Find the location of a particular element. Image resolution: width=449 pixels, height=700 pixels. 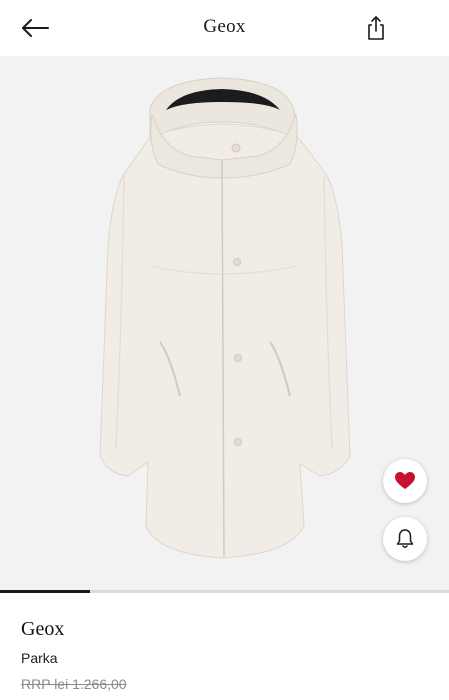

favorite-button is located at coordinates (405, 481).